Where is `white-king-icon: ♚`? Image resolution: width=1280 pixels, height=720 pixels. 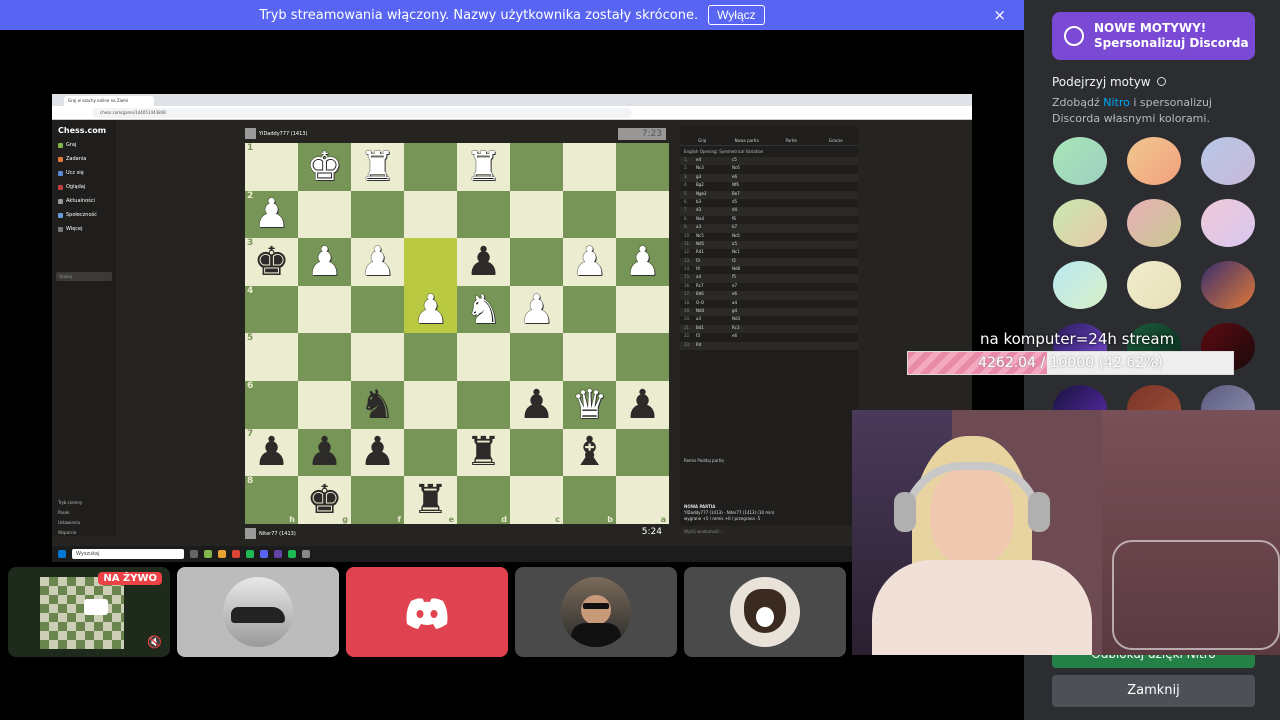
white-king-icon: ♚ is located at coordinates (325, 167).